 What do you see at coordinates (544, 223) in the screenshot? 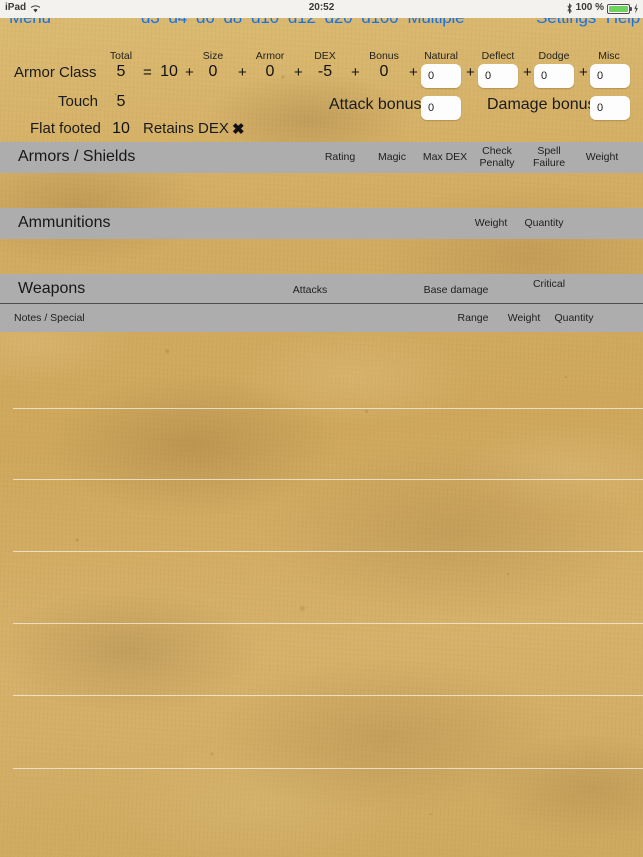
I see `ammunitions-col-quantity: Quantity` at bounding box center [544, 223].